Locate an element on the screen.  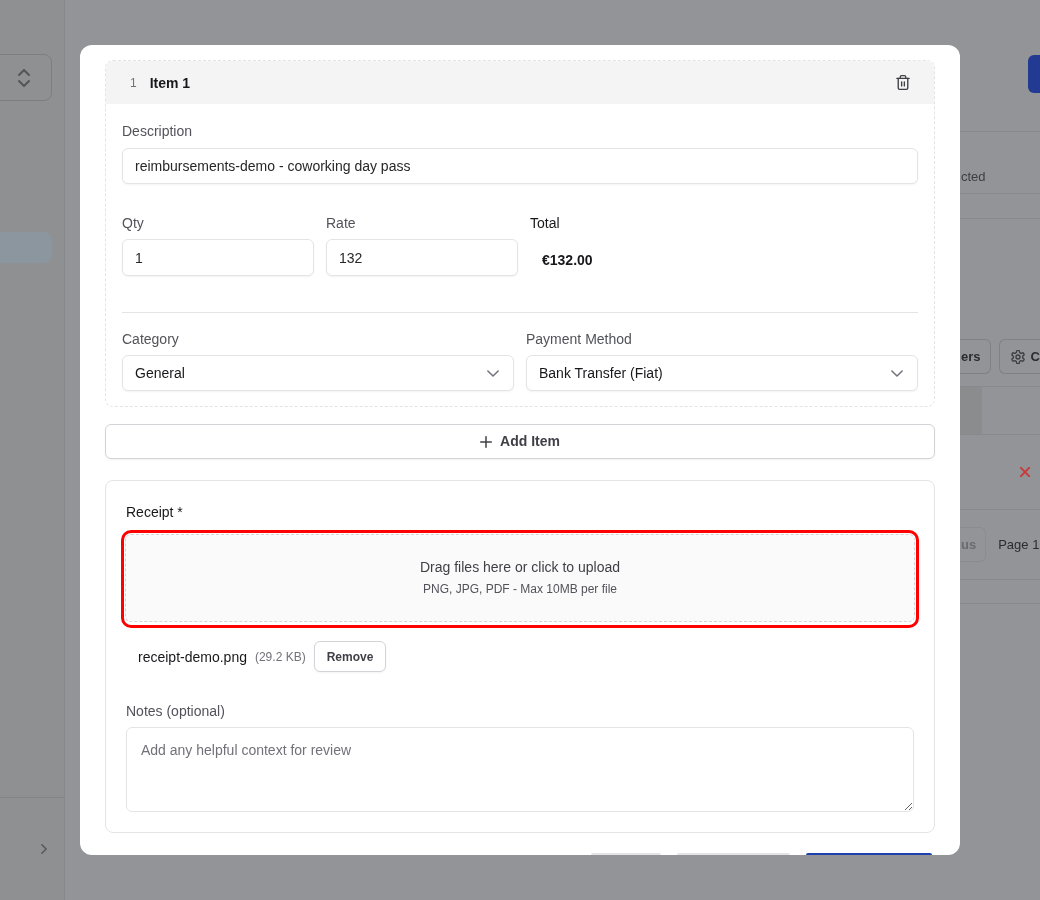
field-label: Category is located at coordinates (150, 339).